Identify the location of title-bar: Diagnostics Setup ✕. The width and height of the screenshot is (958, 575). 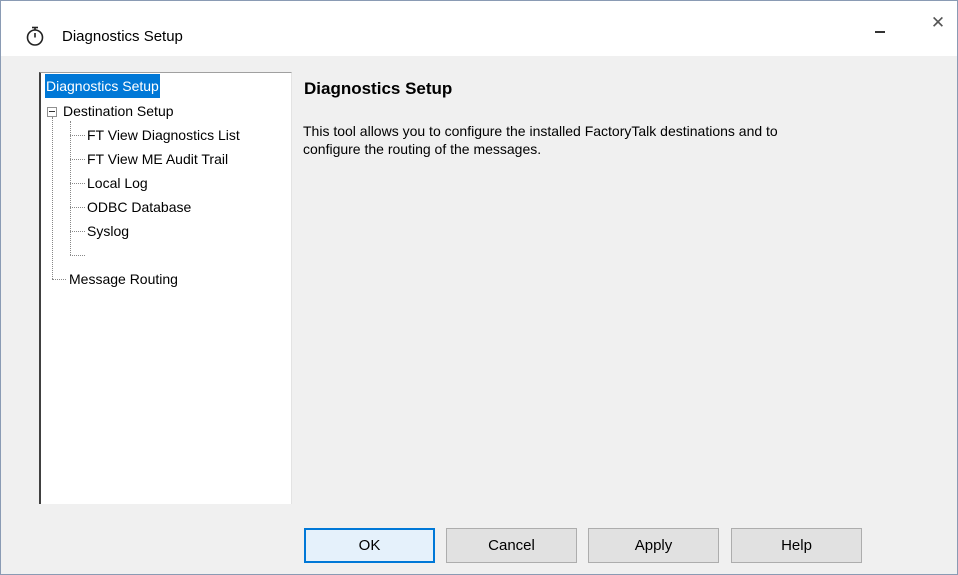
(479, 28).